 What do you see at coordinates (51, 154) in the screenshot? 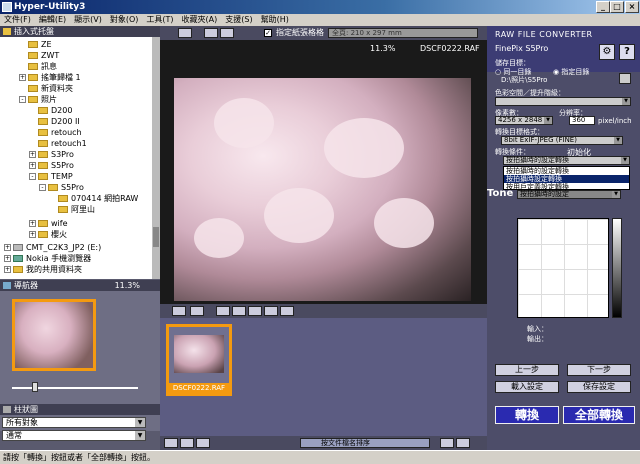
I see `tree-item: + S3Pro` at bounding box center [51, 154].